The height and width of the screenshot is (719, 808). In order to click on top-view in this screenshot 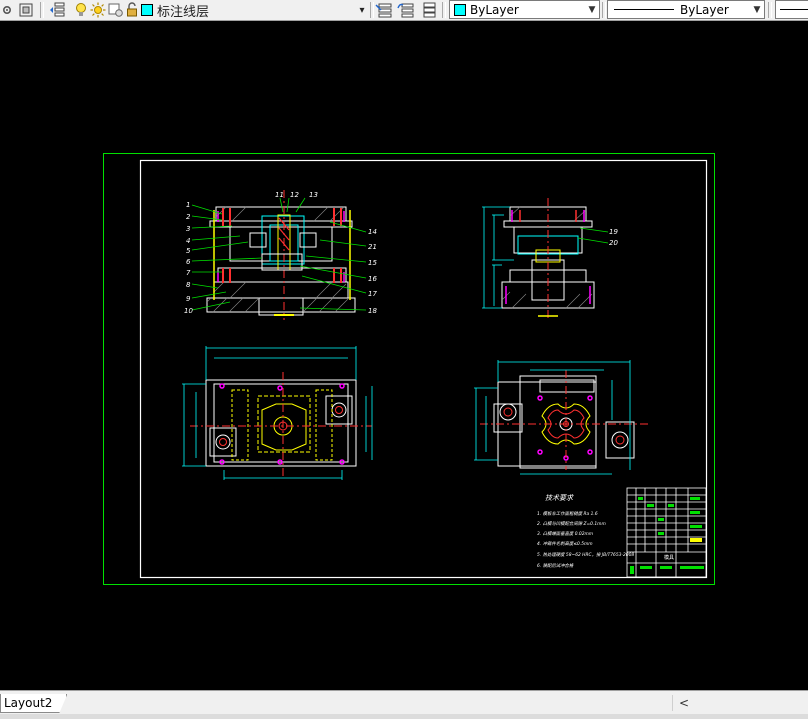, I will do `click(277, 413)`.